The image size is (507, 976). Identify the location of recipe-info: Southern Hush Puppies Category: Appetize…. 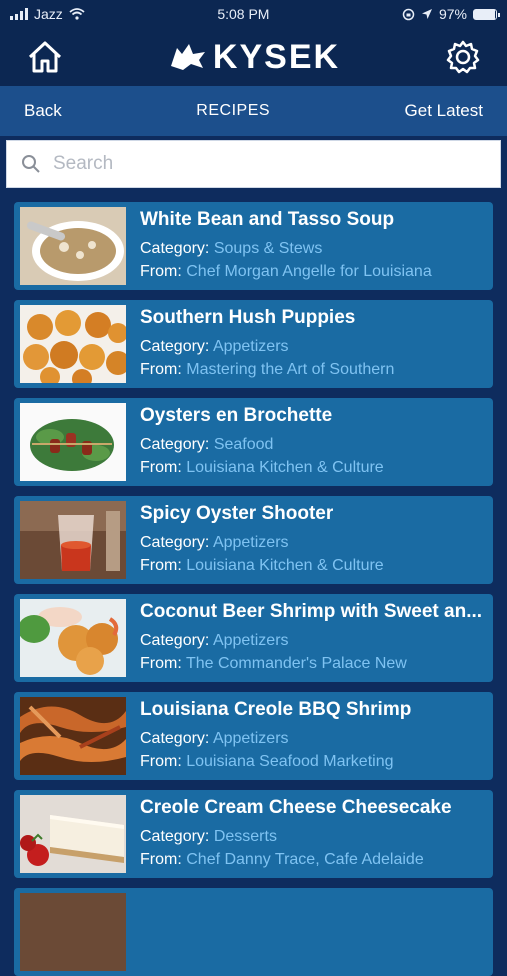
(306, 344).